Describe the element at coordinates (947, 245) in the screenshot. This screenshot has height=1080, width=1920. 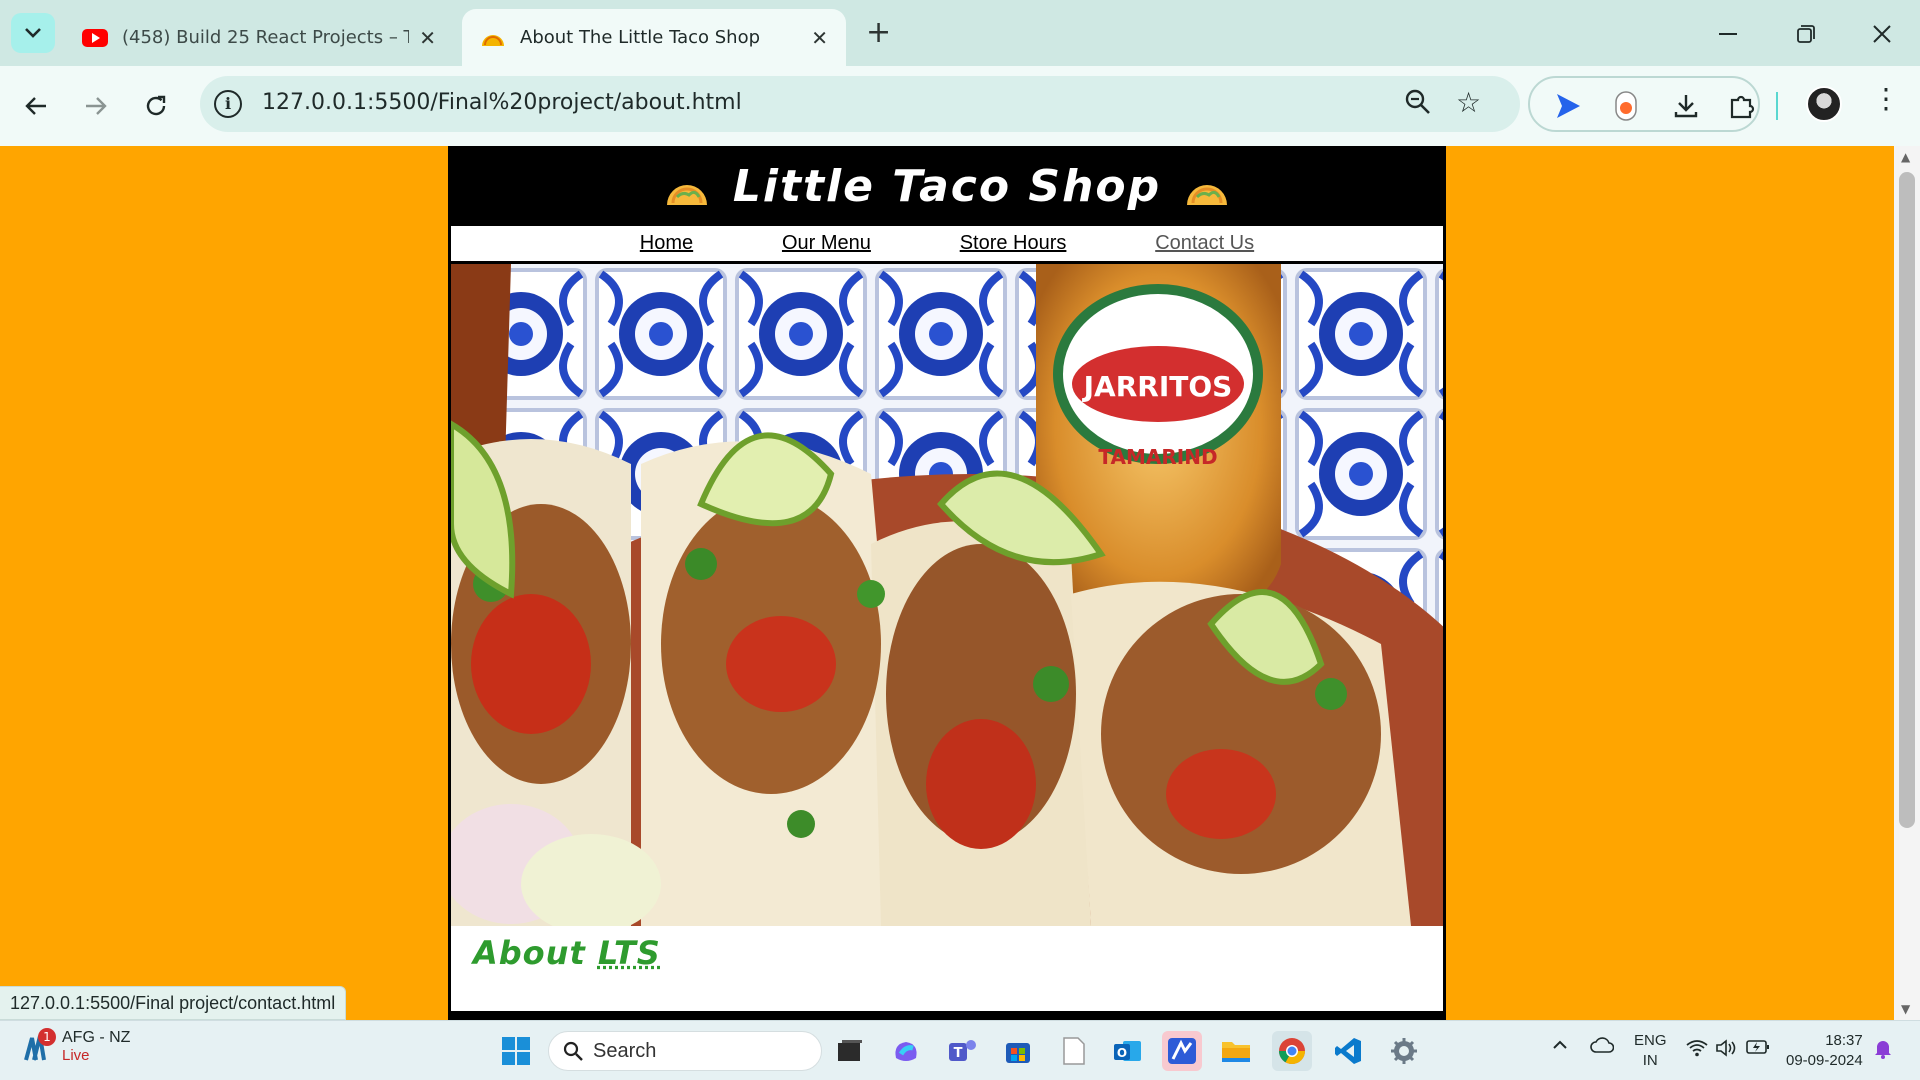
I see `site-nav: Home Our Menu Store Hours Contact Us` at that location.